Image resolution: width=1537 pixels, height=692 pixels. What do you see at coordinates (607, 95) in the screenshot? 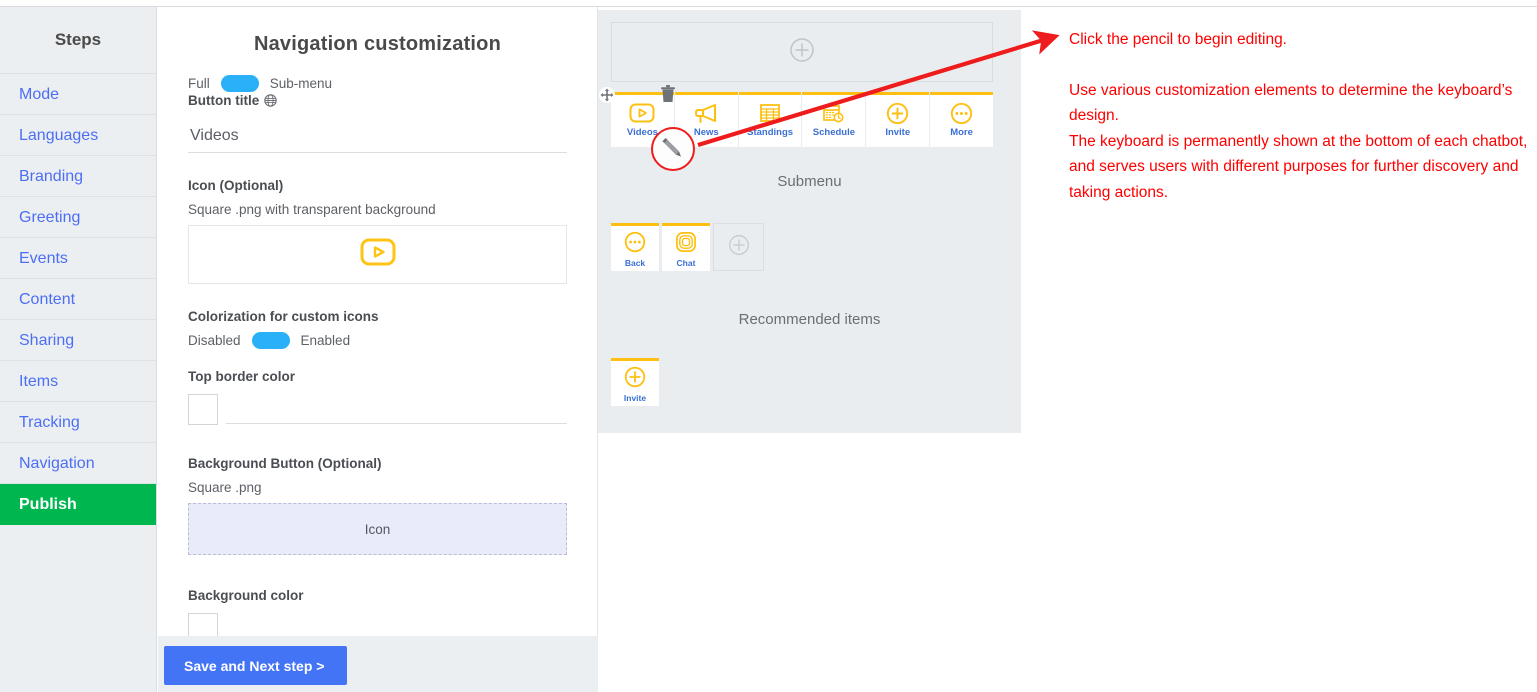
I see `move-arrows-icon` at bounding box center [607, 95].